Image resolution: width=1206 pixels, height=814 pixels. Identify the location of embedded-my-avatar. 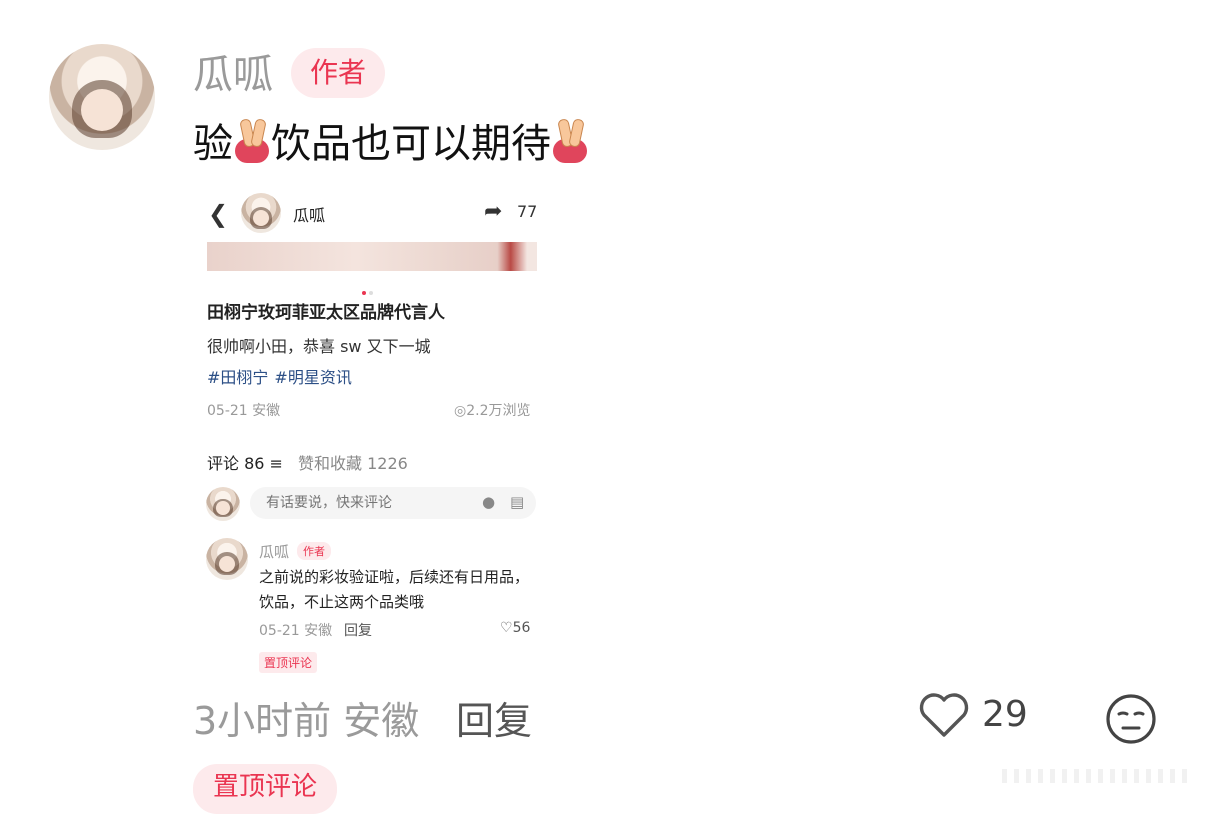
(223, 504).